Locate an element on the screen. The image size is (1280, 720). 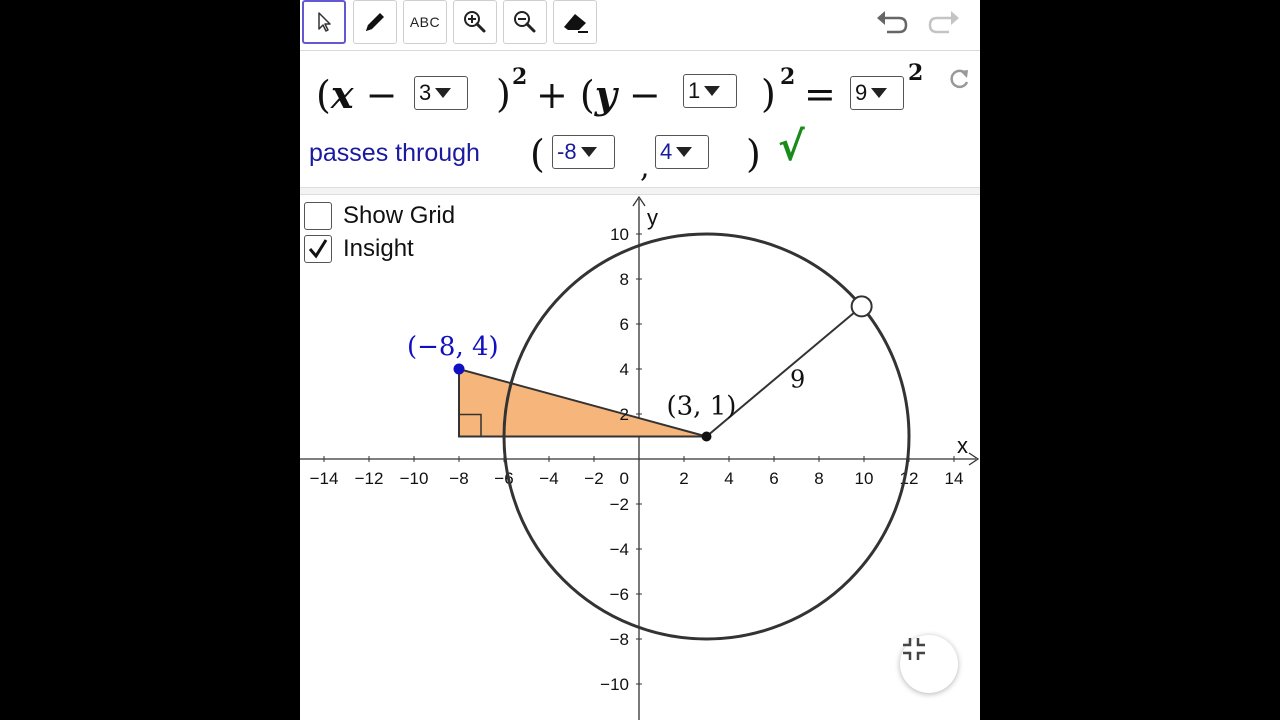
cursor-arrow-icon is located at coordinates (324, 22).